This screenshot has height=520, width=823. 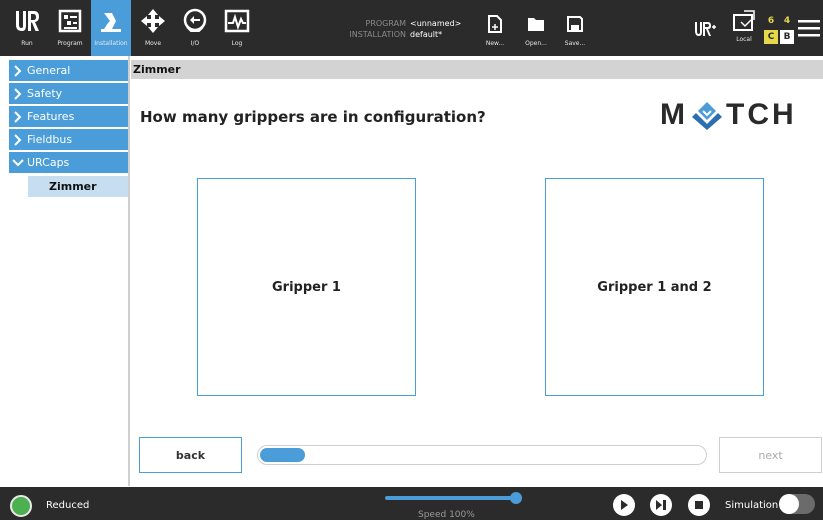 What do you see at coordinates (744, 22) in the screenshot?
I see `local-control-icon` at bounding box center [744, 22].